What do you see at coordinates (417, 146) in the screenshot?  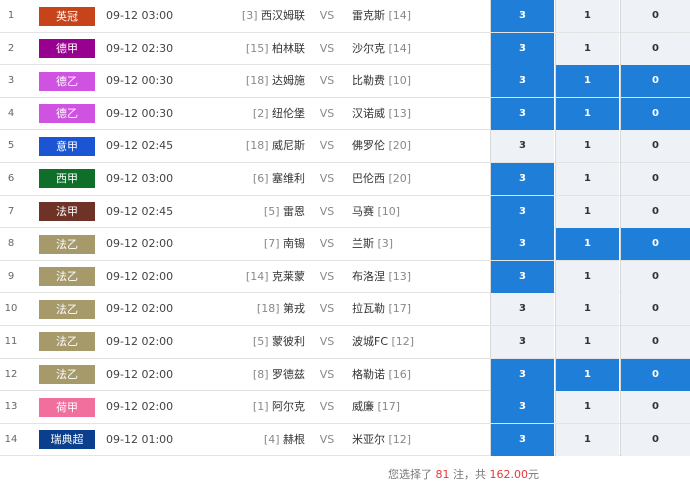 I see `away-team: 佛罗伦 [20]` at bounding box center [417, 146].